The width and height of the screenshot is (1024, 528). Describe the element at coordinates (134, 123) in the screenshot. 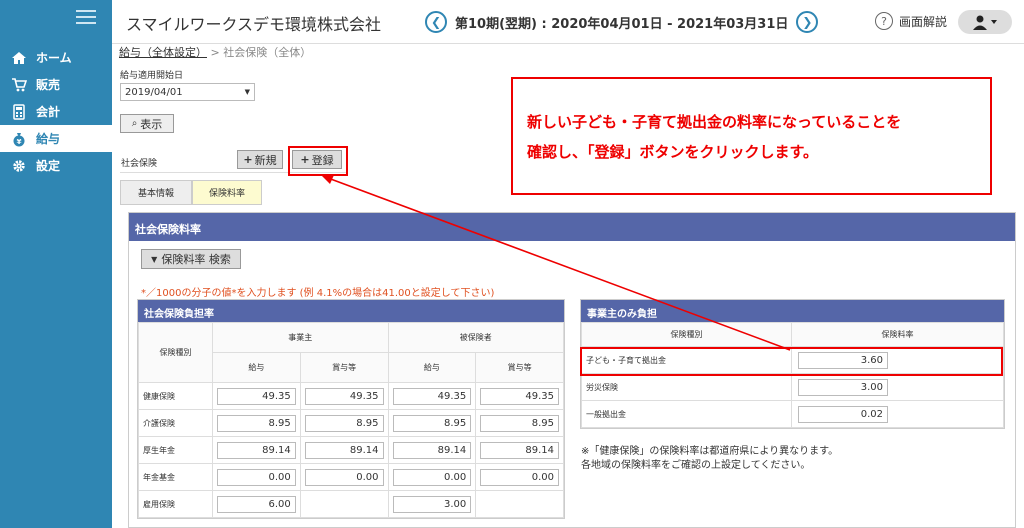

I see `magnifier-icon: ⌕` at that location.